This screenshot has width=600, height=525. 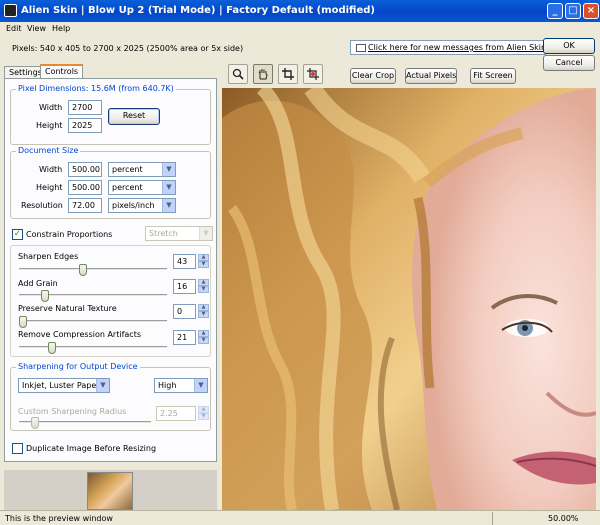 I want to click on menu-bar: Edit View Help, so click(x=300, y=29).